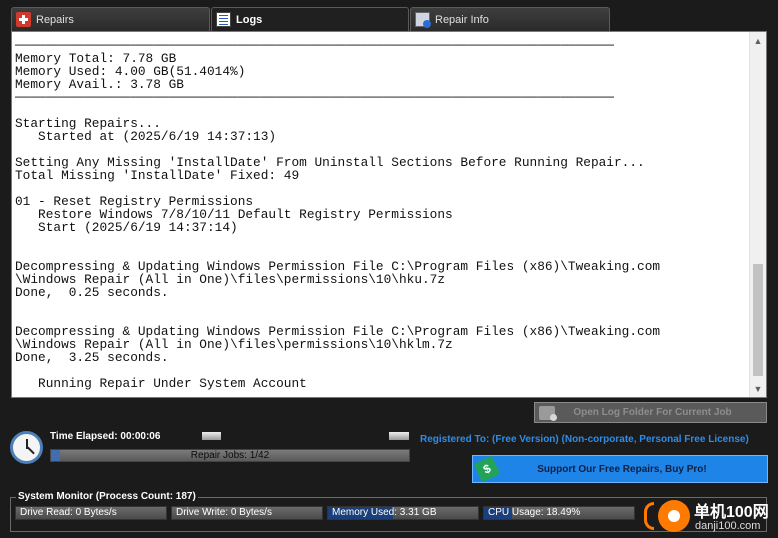 The image size is (778, 538). What do you see at coordinates (384, 512) in the screenshot?
I see `memory-used-label: Memory Used: 3.31 GB` at bounding box center [384, 512].